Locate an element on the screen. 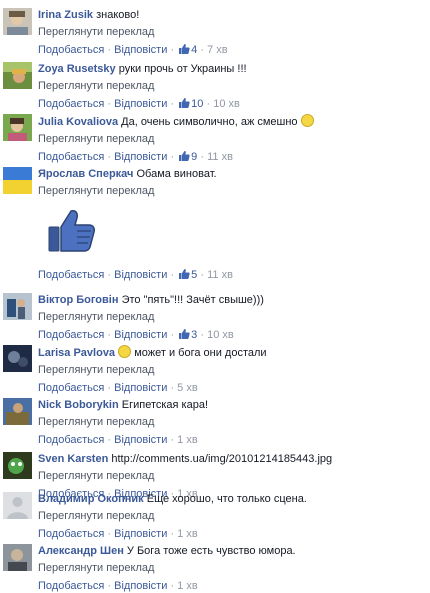  comment-actions: Подобається · Відповісти · 5 хв is located at coordinates (118, 388).